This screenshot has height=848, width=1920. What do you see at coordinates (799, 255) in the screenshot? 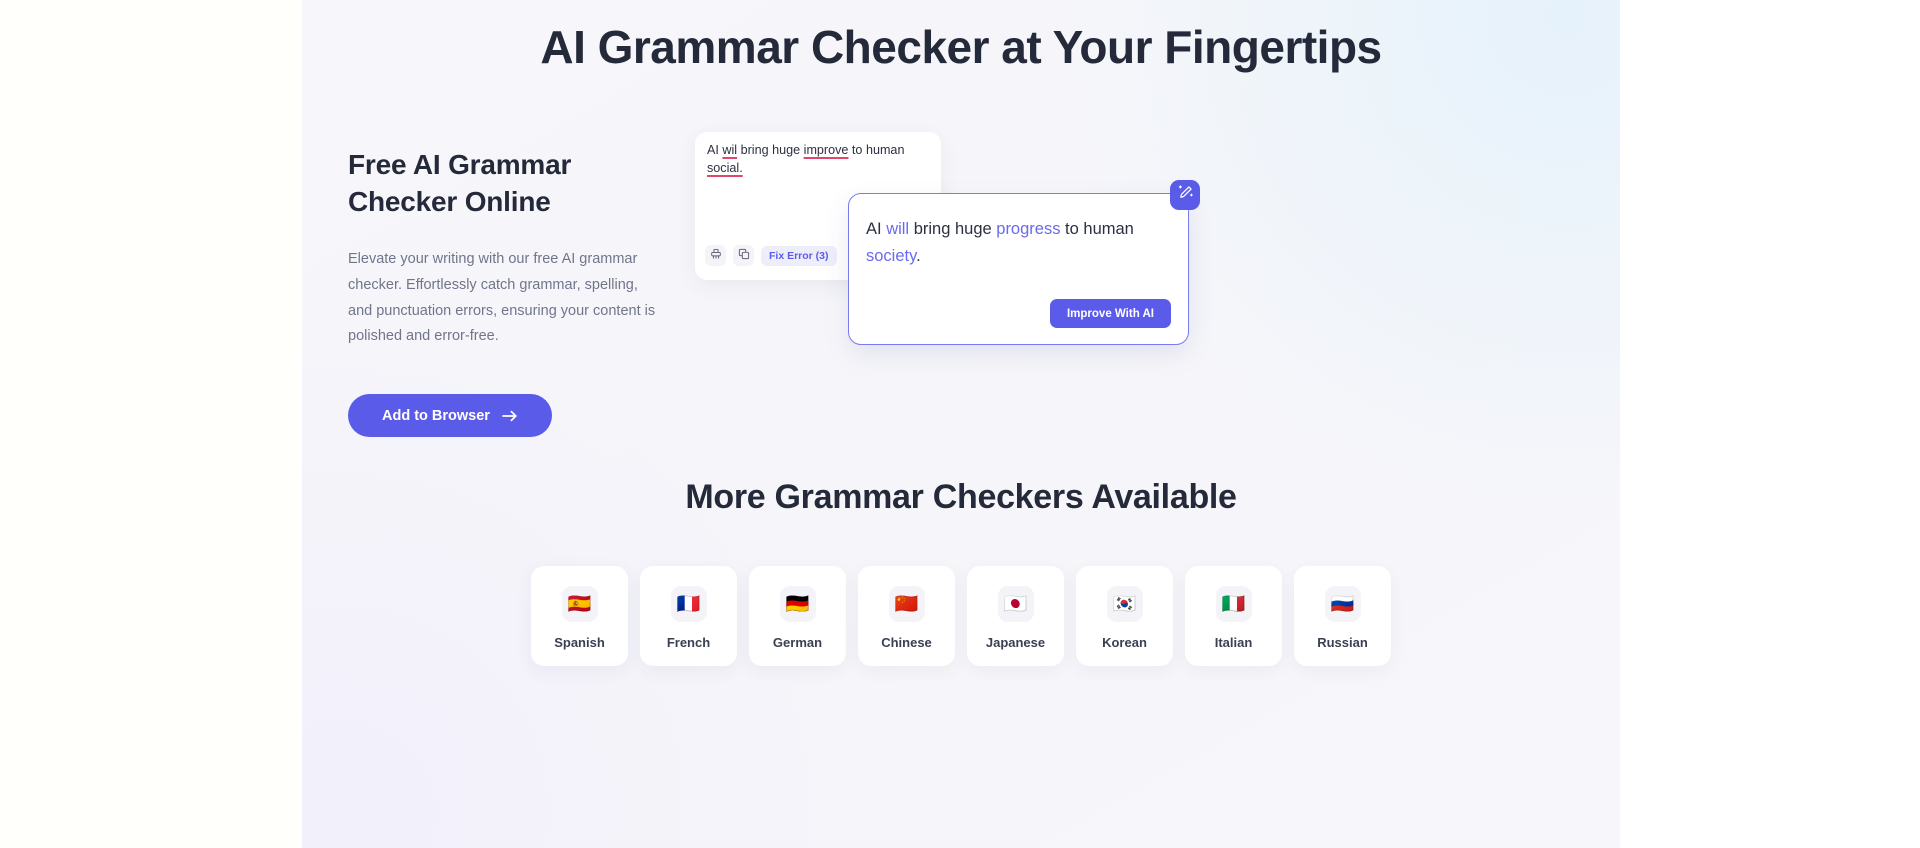
I see `fix-error-button: Fix Error (3)` at bounding box center [799, 255].